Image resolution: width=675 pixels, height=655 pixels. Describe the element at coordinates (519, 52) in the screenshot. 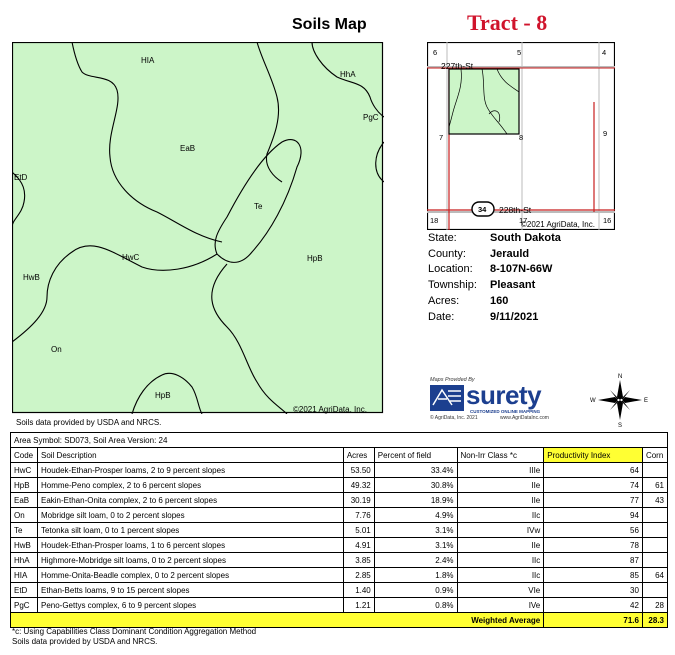

I see `section-label: 5` at that location.